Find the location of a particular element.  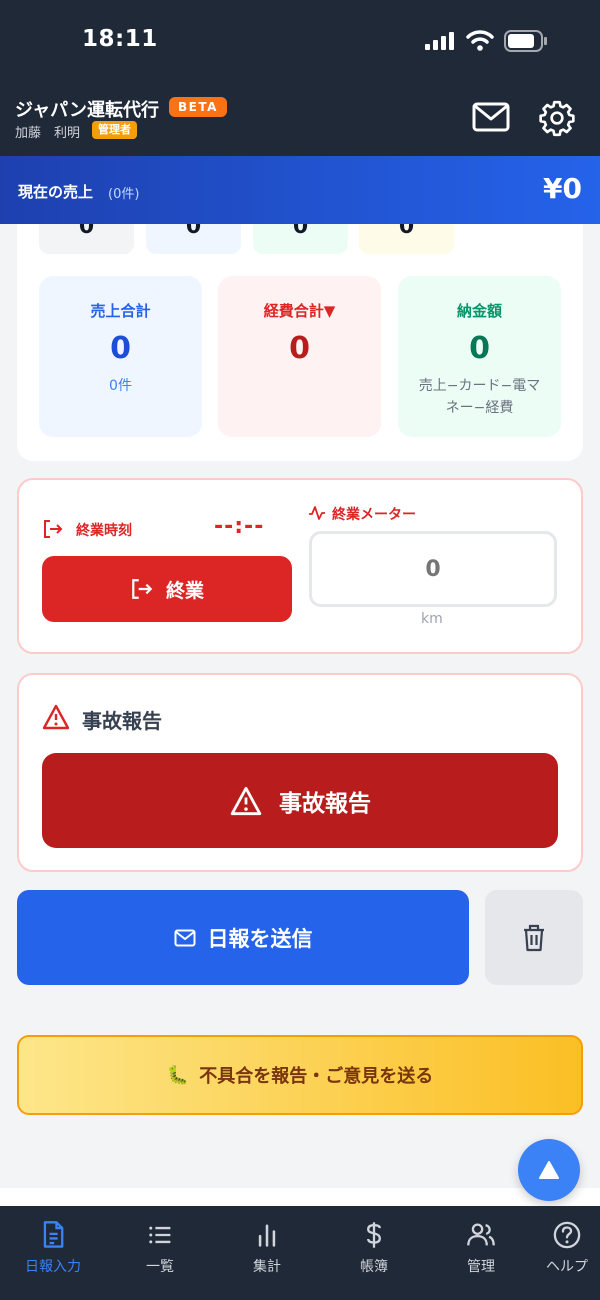

nav-item-admin: 管理 is located at coordinates (481, 1248).